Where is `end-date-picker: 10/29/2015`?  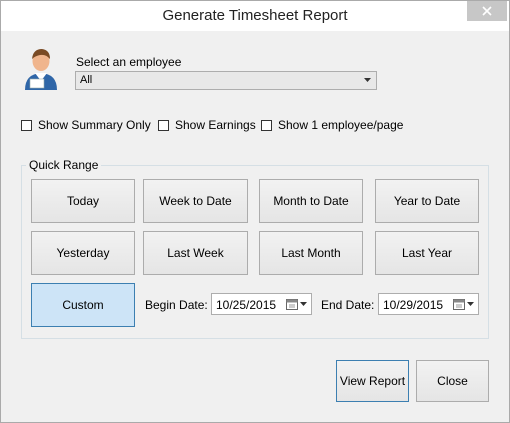
end-date-picker: 10/29/2015 is located at coordinates (428, 304).